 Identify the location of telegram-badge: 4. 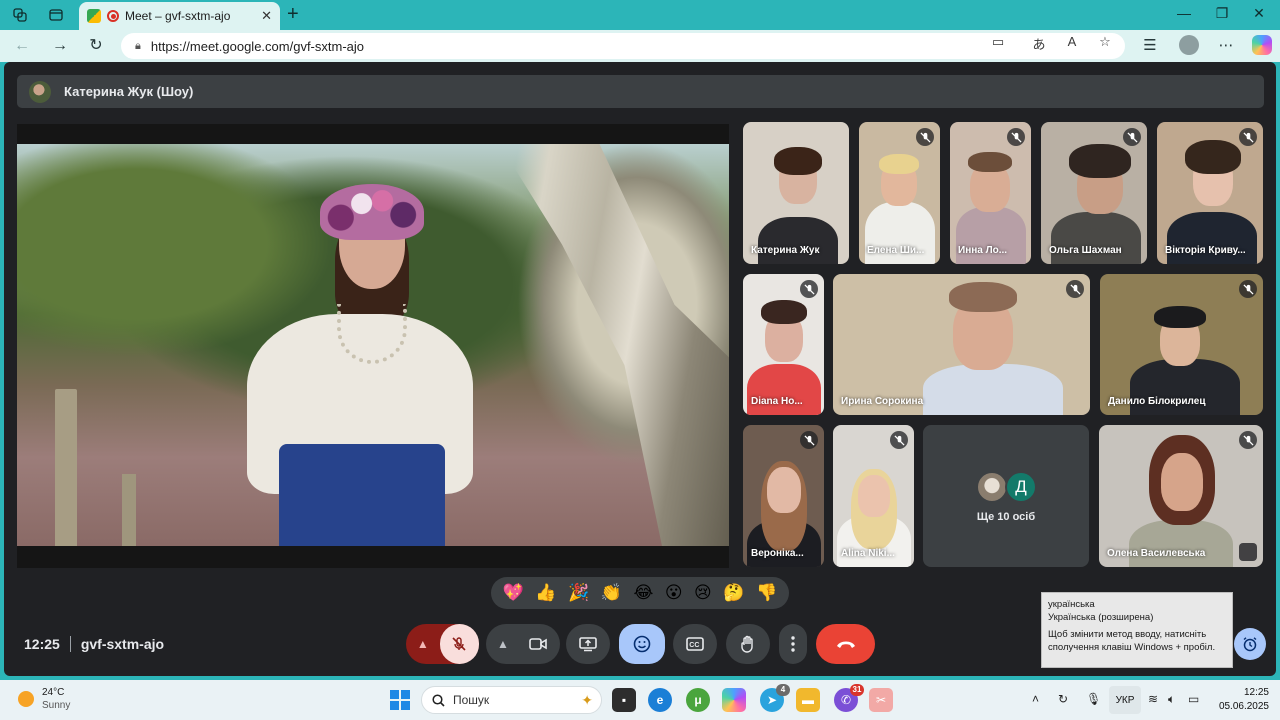
(783, 690).